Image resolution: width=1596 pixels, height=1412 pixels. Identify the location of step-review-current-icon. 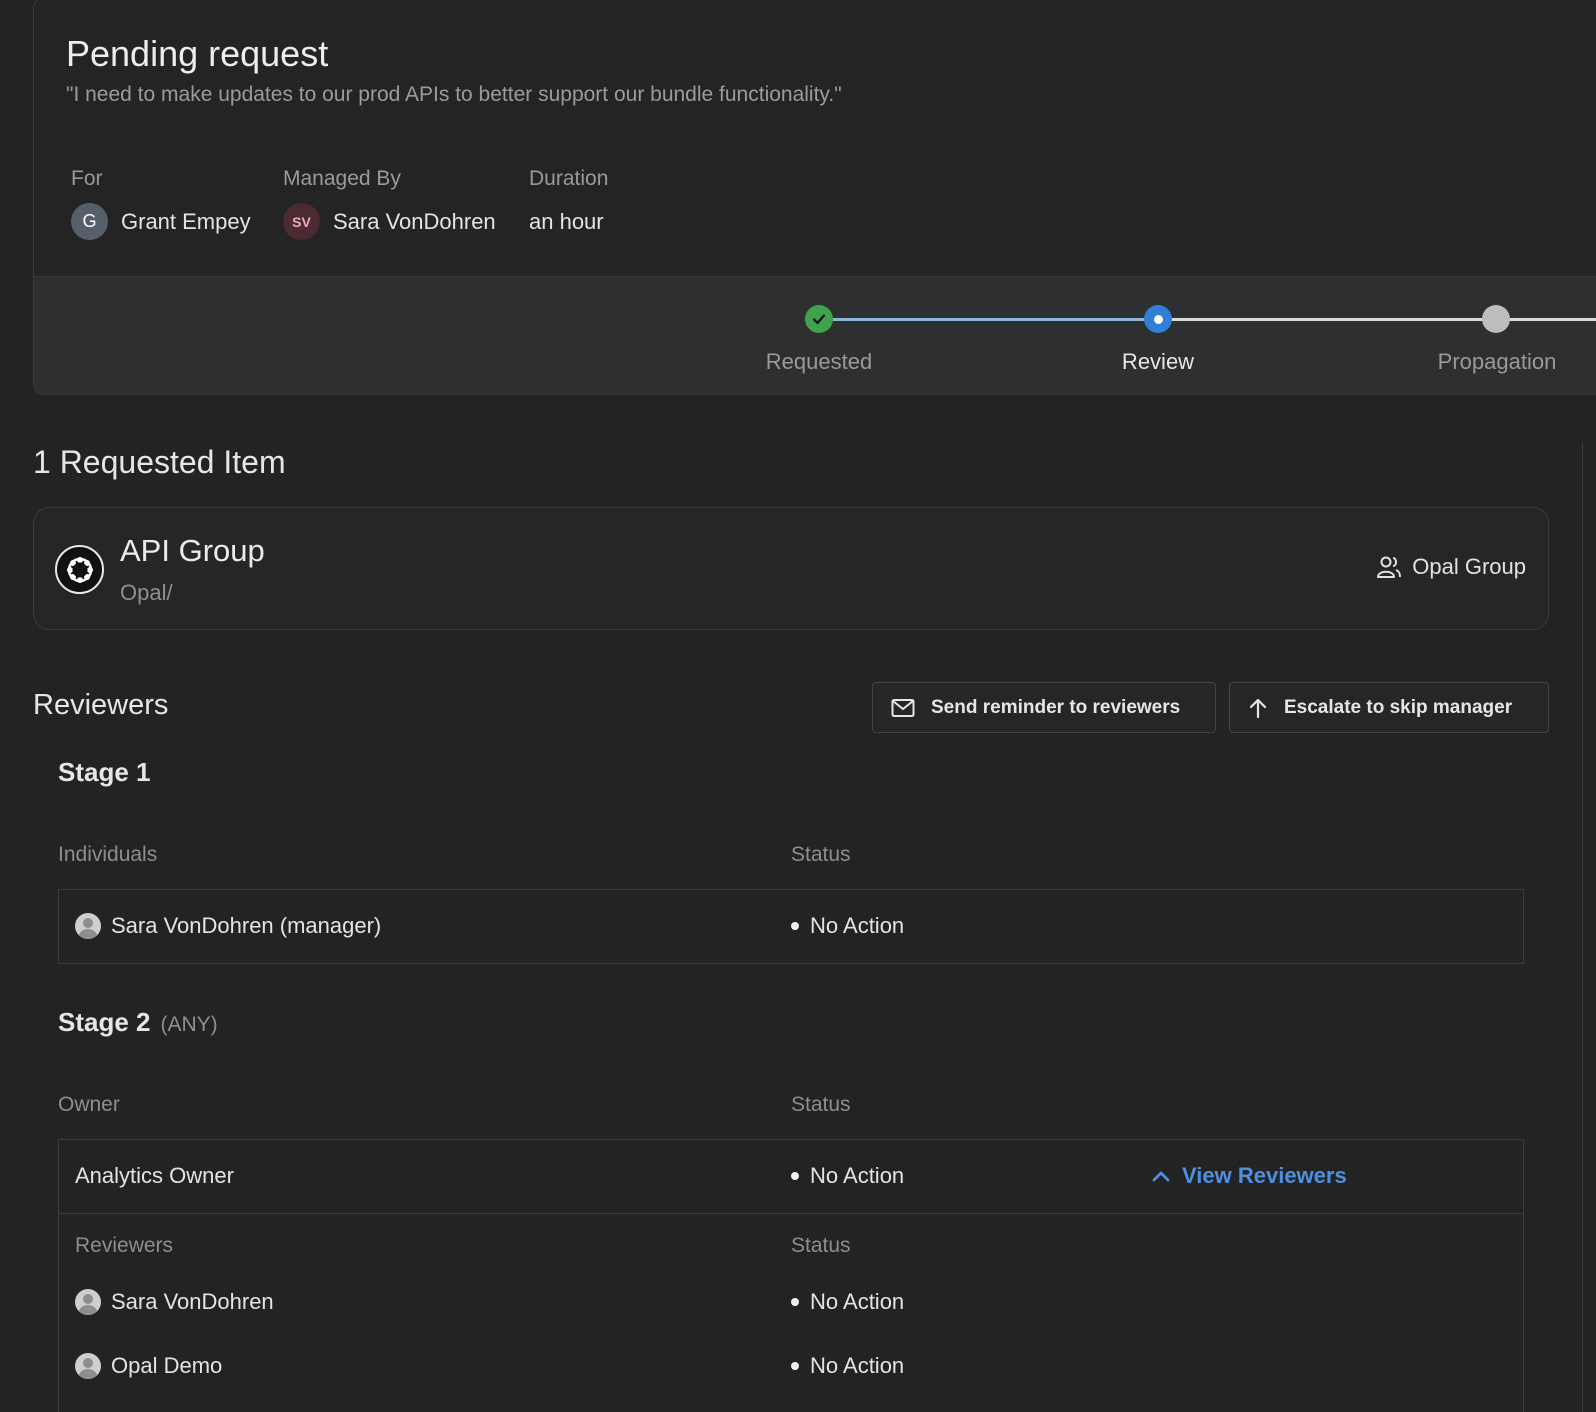
(1158, 319).